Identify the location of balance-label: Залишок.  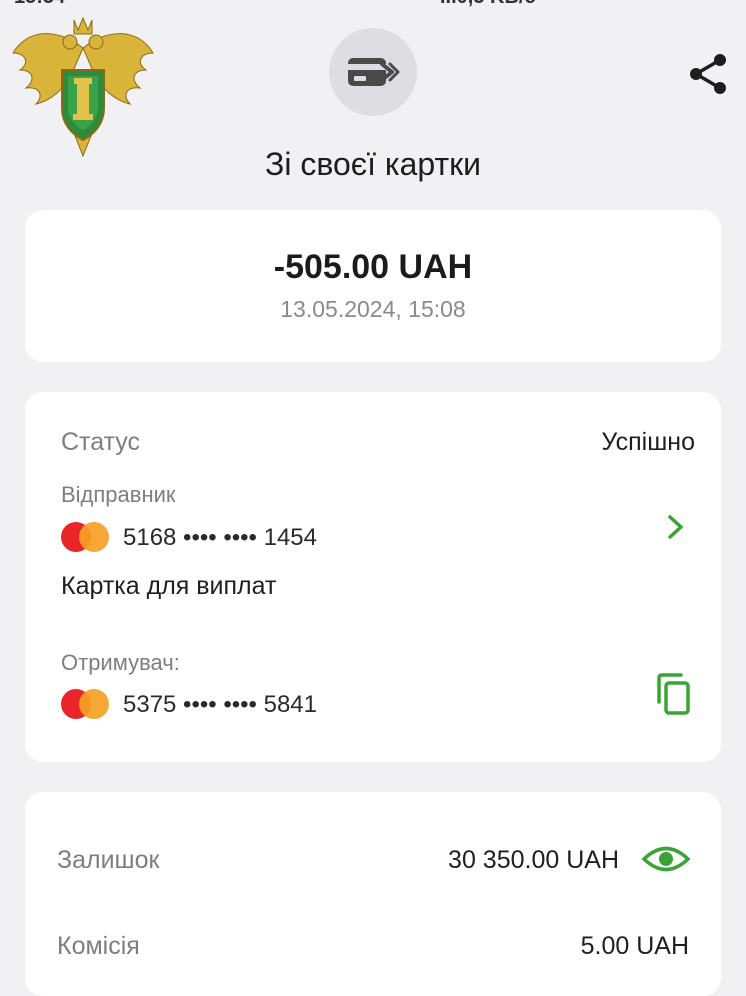
(108, 860).